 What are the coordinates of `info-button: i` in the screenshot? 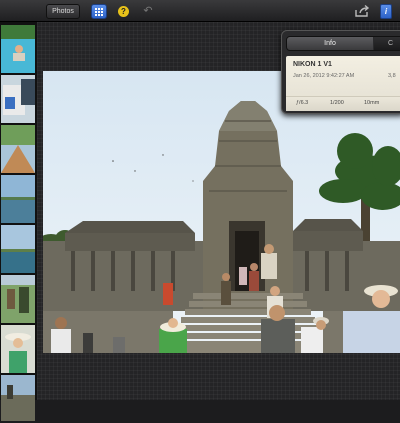 It's located at (386, 11).